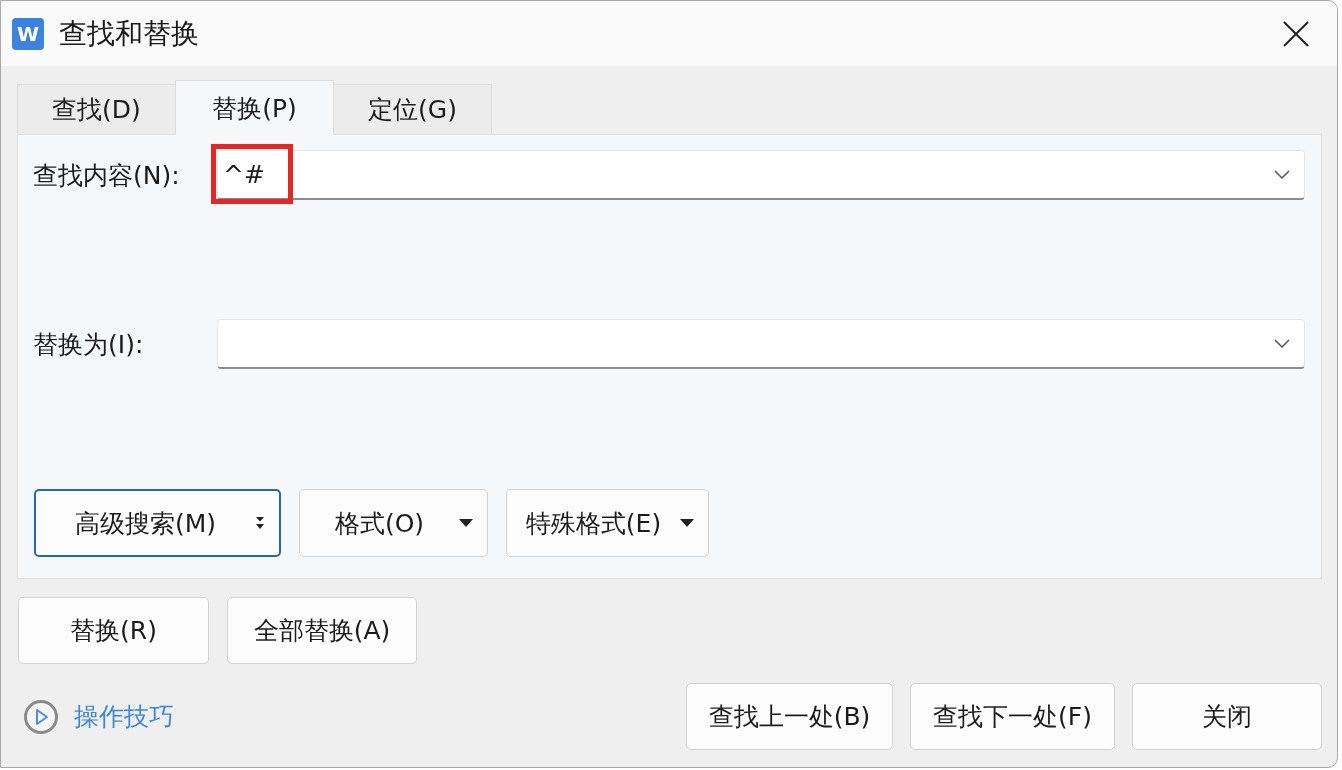  I want to click on close-icon, so click(1296, 33).